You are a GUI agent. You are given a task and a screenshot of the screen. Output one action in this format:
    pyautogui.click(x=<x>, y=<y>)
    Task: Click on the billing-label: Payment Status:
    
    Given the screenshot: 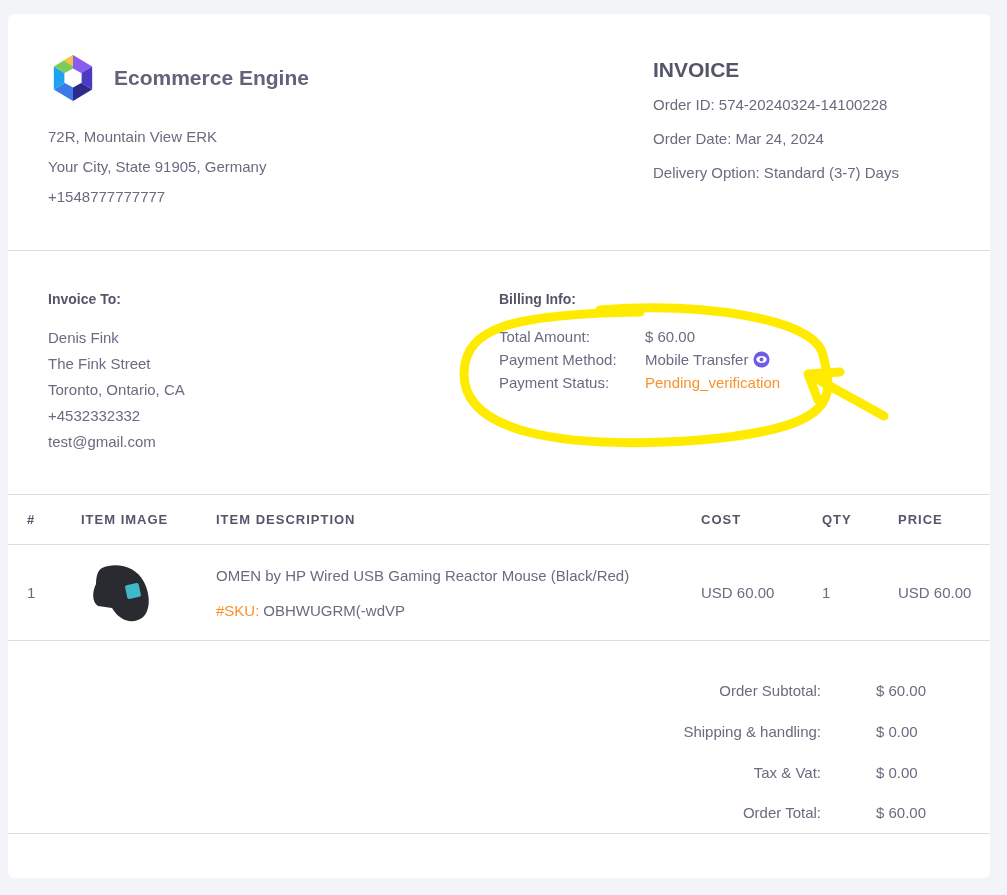 What is the action you would take?
    pyautogui.click(x=555, y=383)
    